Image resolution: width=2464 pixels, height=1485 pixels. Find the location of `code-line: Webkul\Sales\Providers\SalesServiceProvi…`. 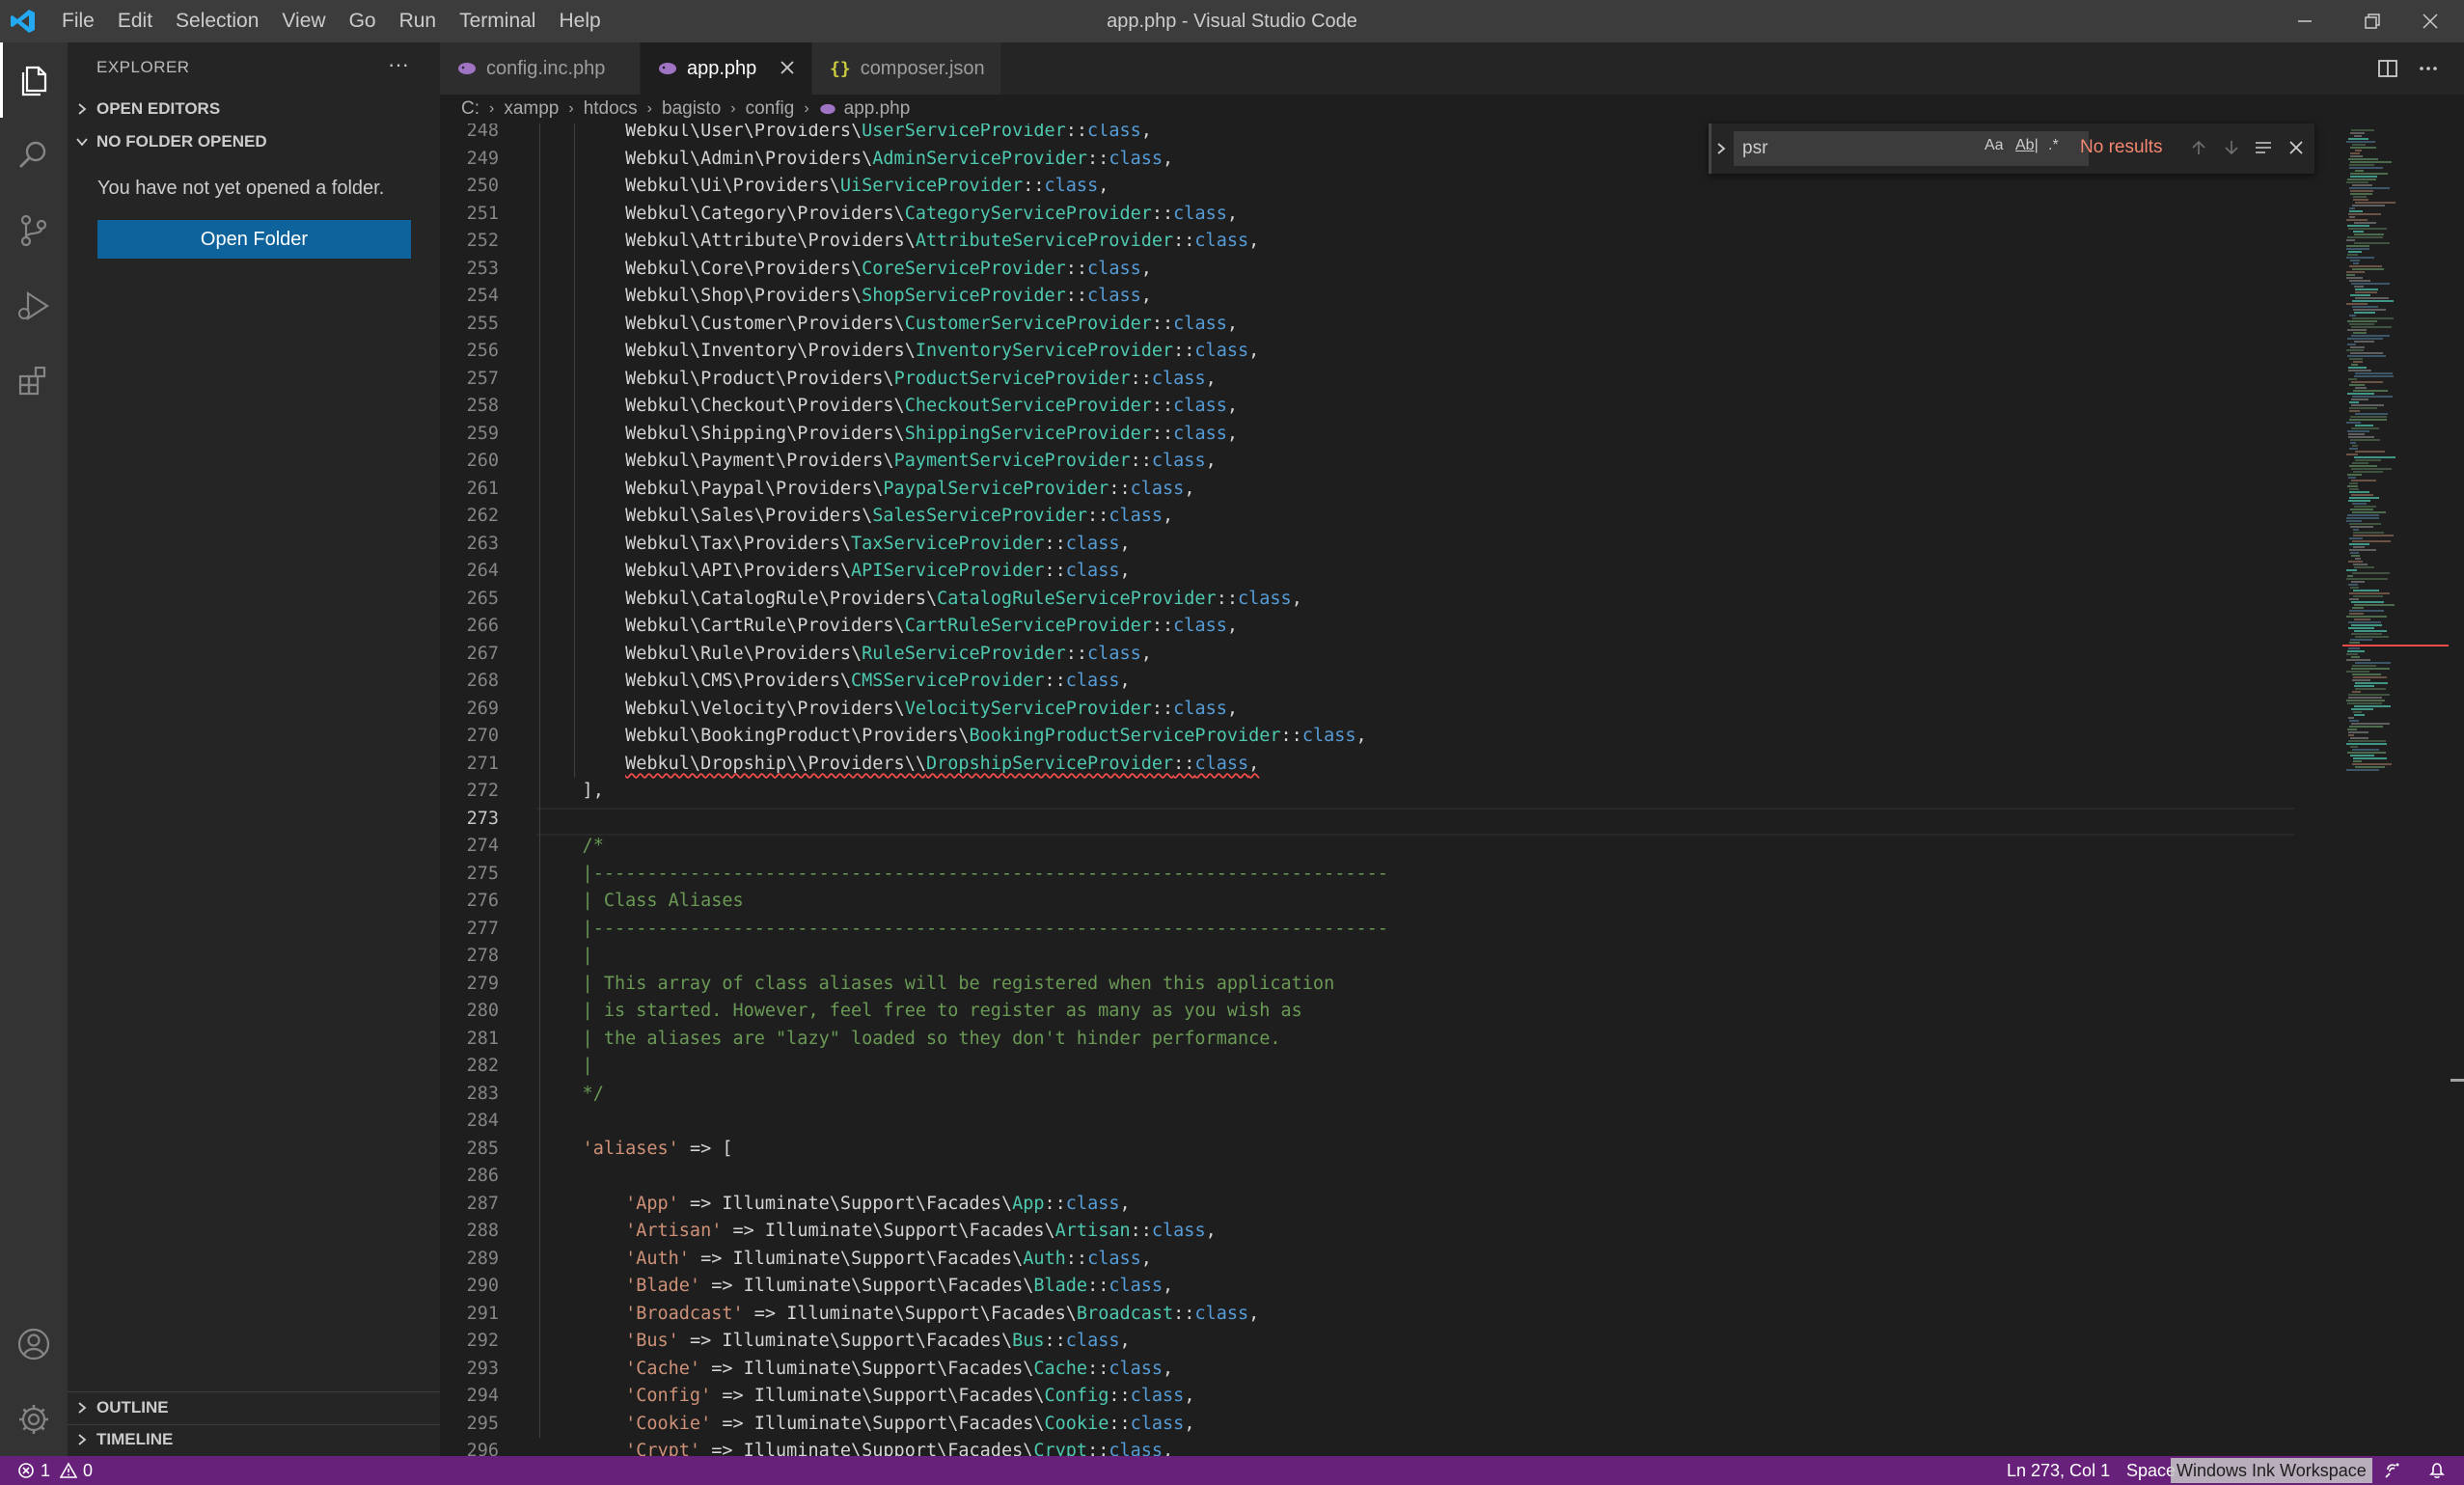

code-line: Webkul\Sales\Providers\SalesServiceProvi… is located at coordinates (1417, 517).